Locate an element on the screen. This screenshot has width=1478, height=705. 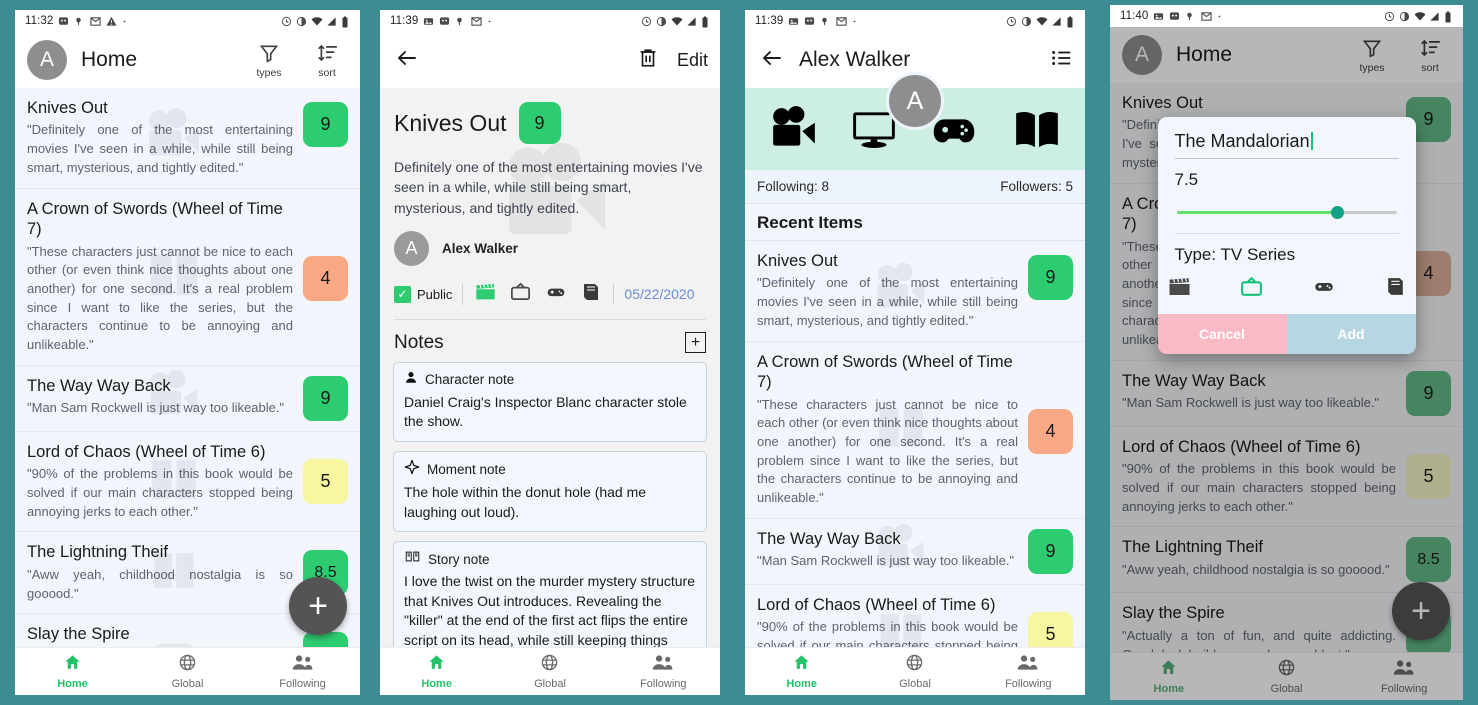
open-book-icon is located at coordinates (412, 559).